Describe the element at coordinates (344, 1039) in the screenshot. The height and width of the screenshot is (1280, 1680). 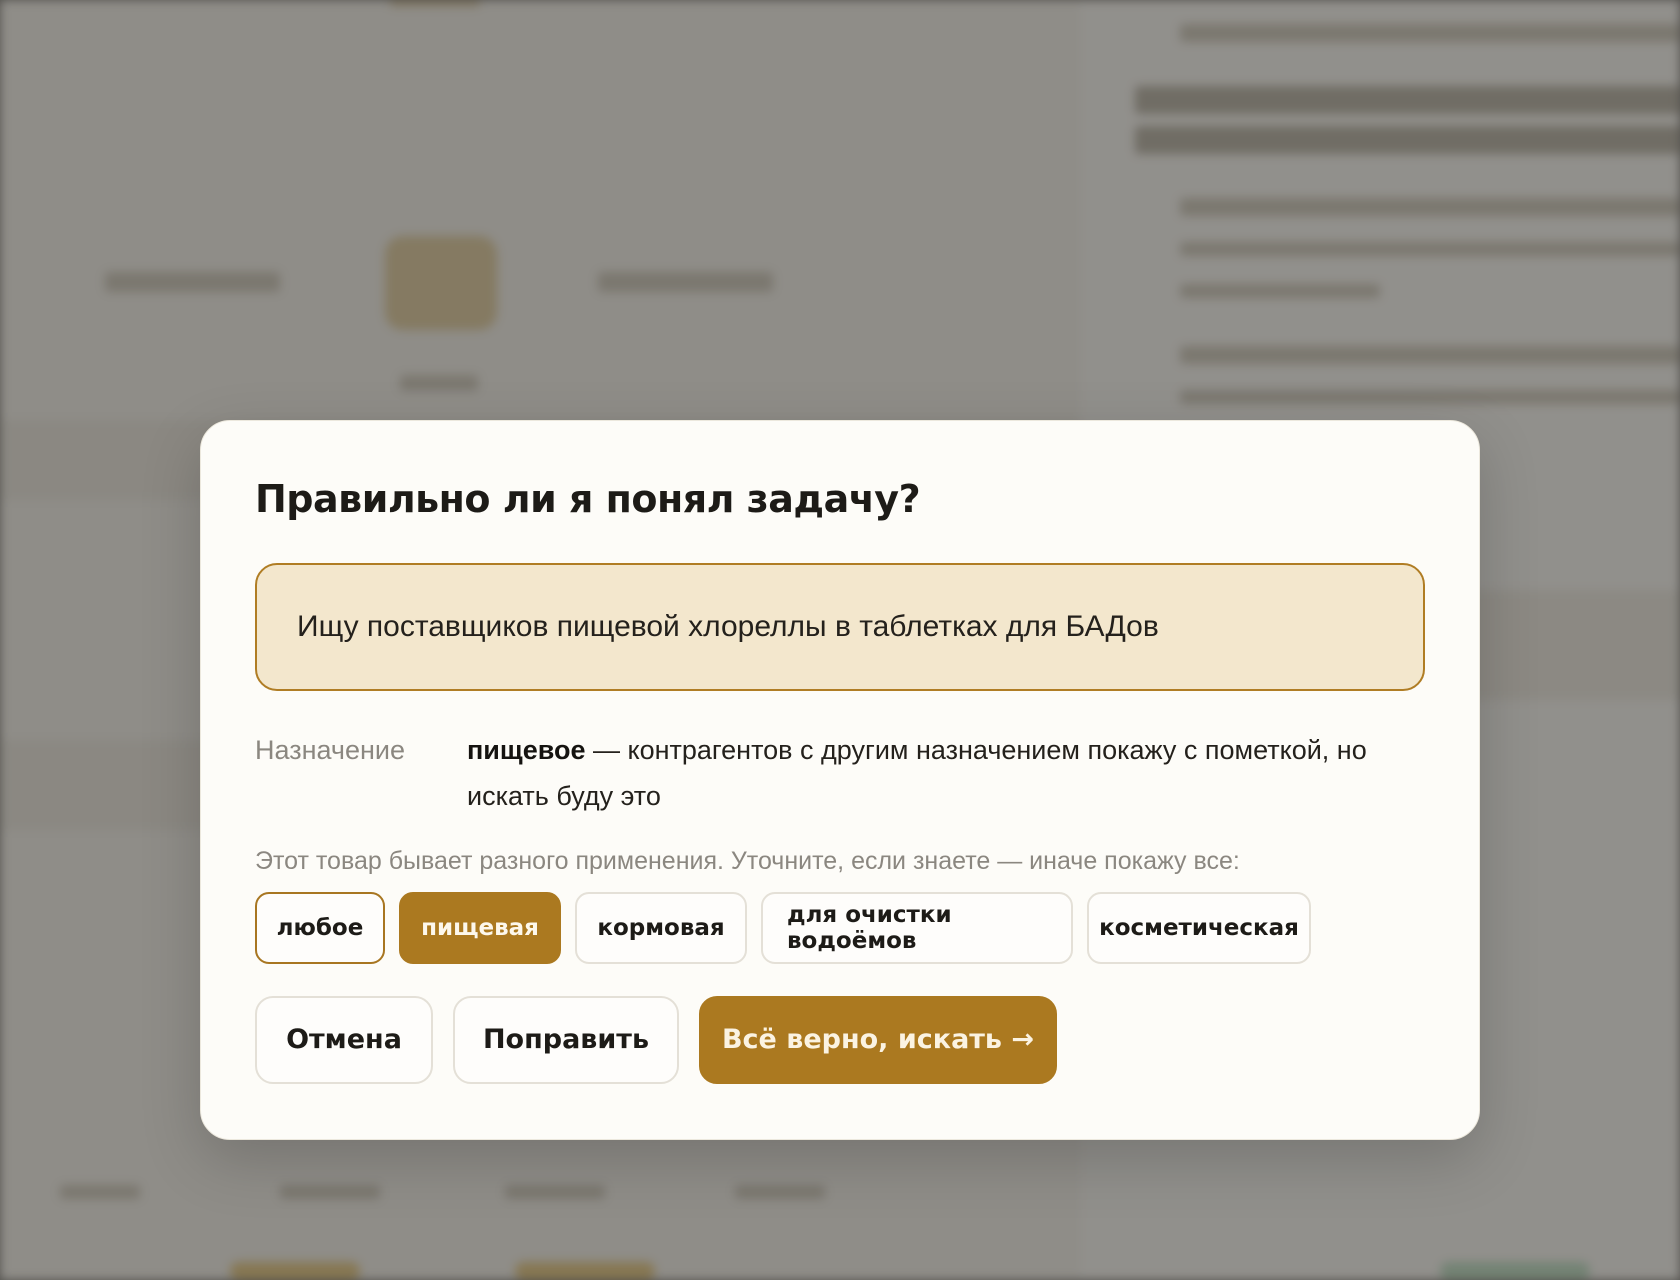
I see `cancel-button: Отмена` at that location.